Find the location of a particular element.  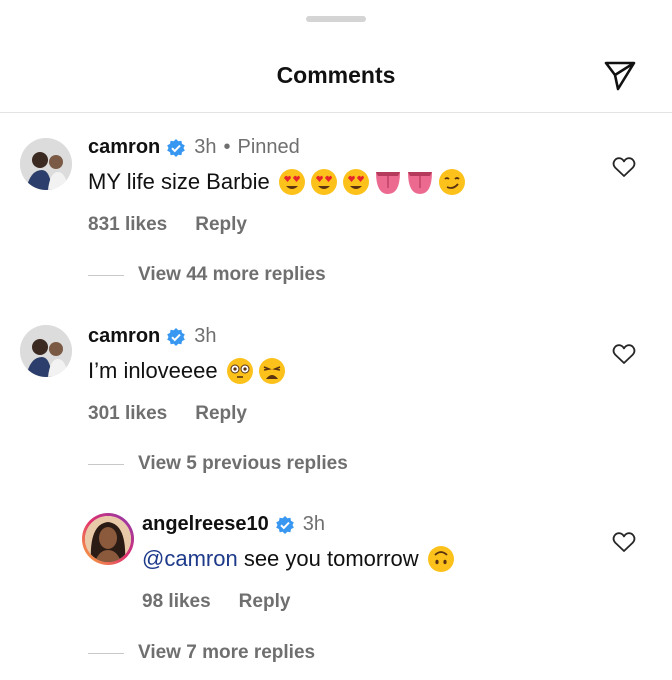

comments-header: Comments is located at coordinates (336, 76).